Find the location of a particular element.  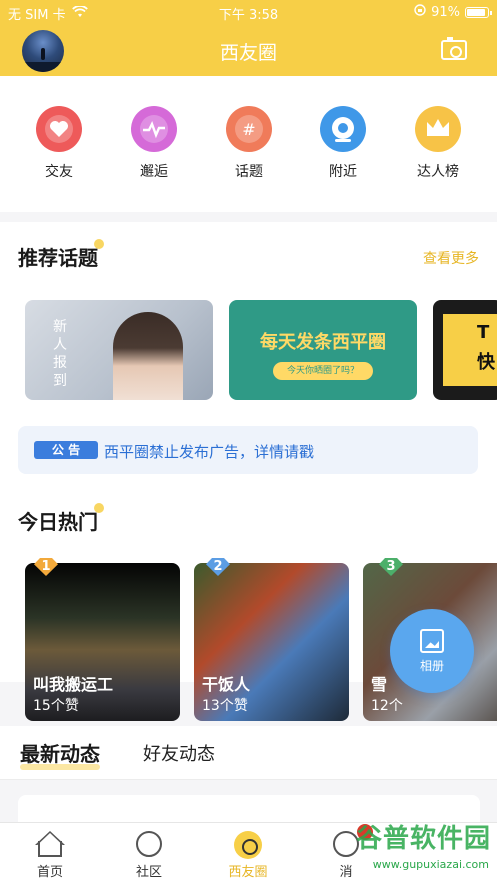

nav-label: 西友圈 is located at coordinates (248, 872).